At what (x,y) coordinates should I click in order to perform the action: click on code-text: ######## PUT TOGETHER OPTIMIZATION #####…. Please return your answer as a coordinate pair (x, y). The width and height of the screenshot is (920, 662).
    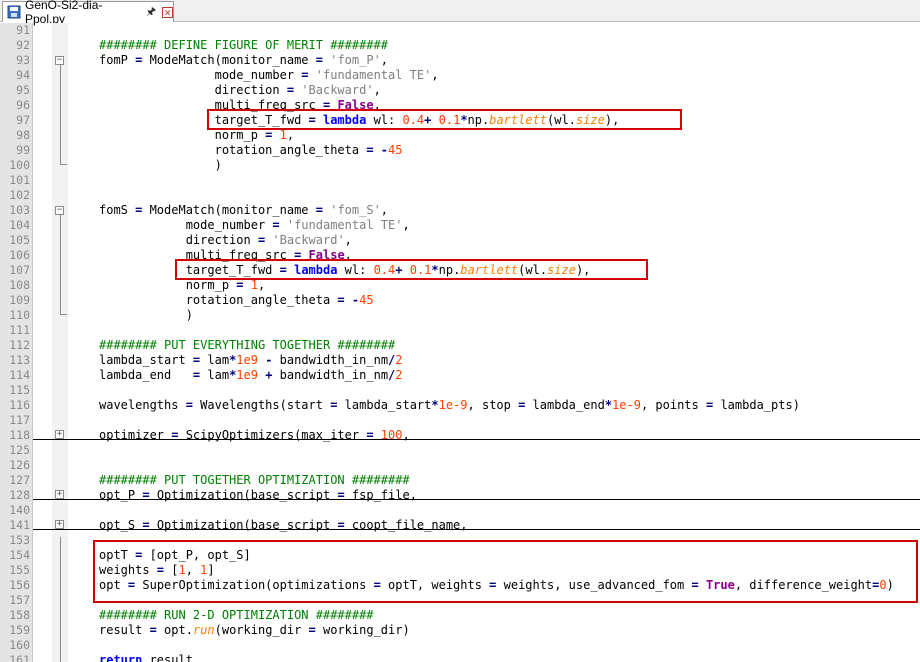
    Looking at the image, I should click on (254, 480).